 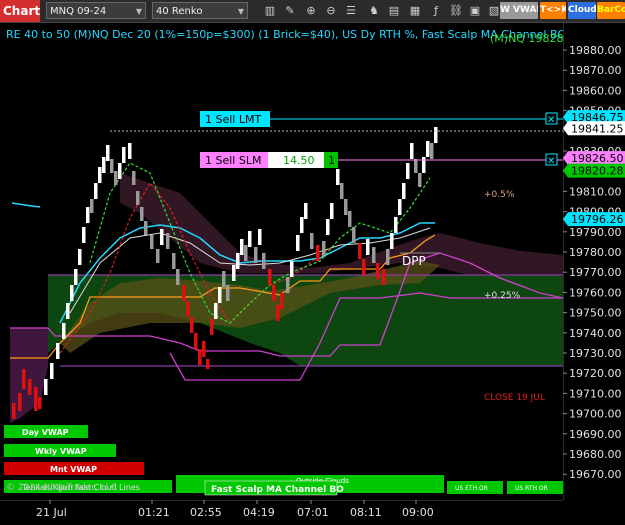 What do you see at coordinates (471, 488) in the screenshot?
I see `svg-text: US ETH OR` at bounding box center [471, 488].